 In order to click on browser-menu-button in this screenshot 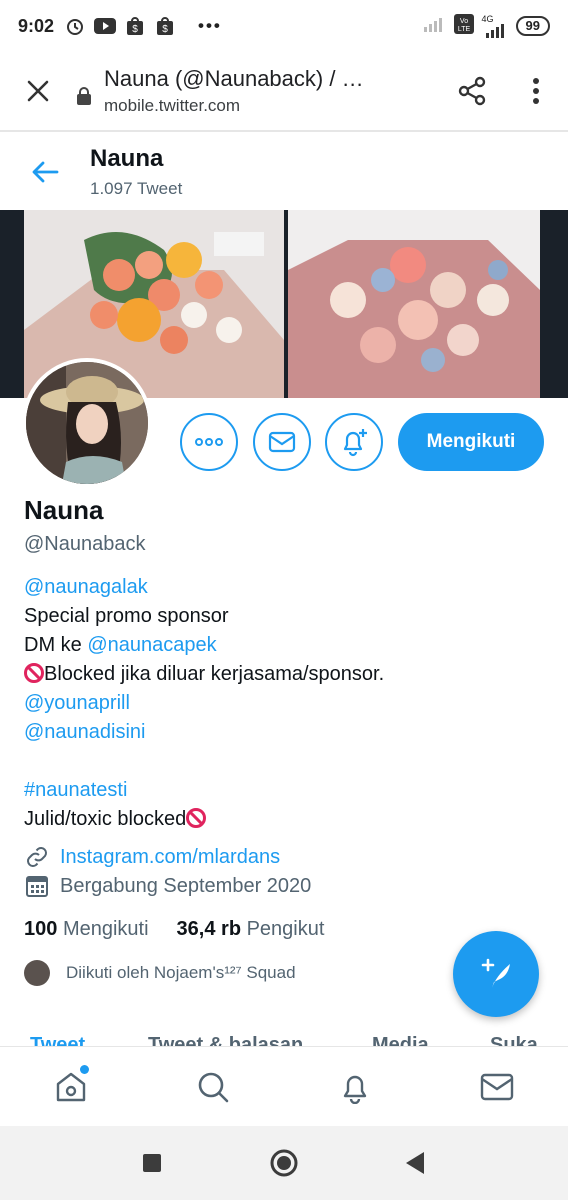, I will do `click(536, 91)`.